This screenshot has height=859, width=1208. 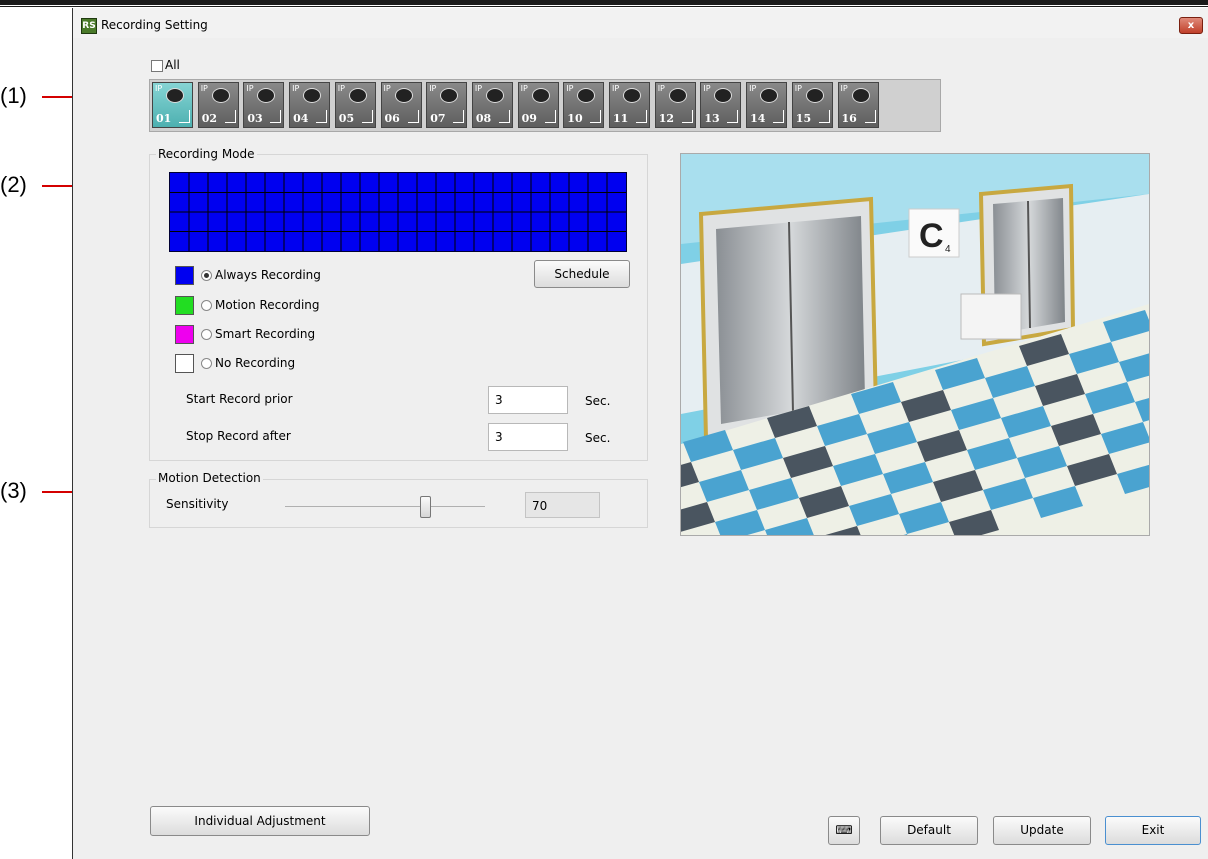 What do you see at coordinates (483, 118) in the screenshot?
I see `camera-number: 08` at bounding box center [483, 118].